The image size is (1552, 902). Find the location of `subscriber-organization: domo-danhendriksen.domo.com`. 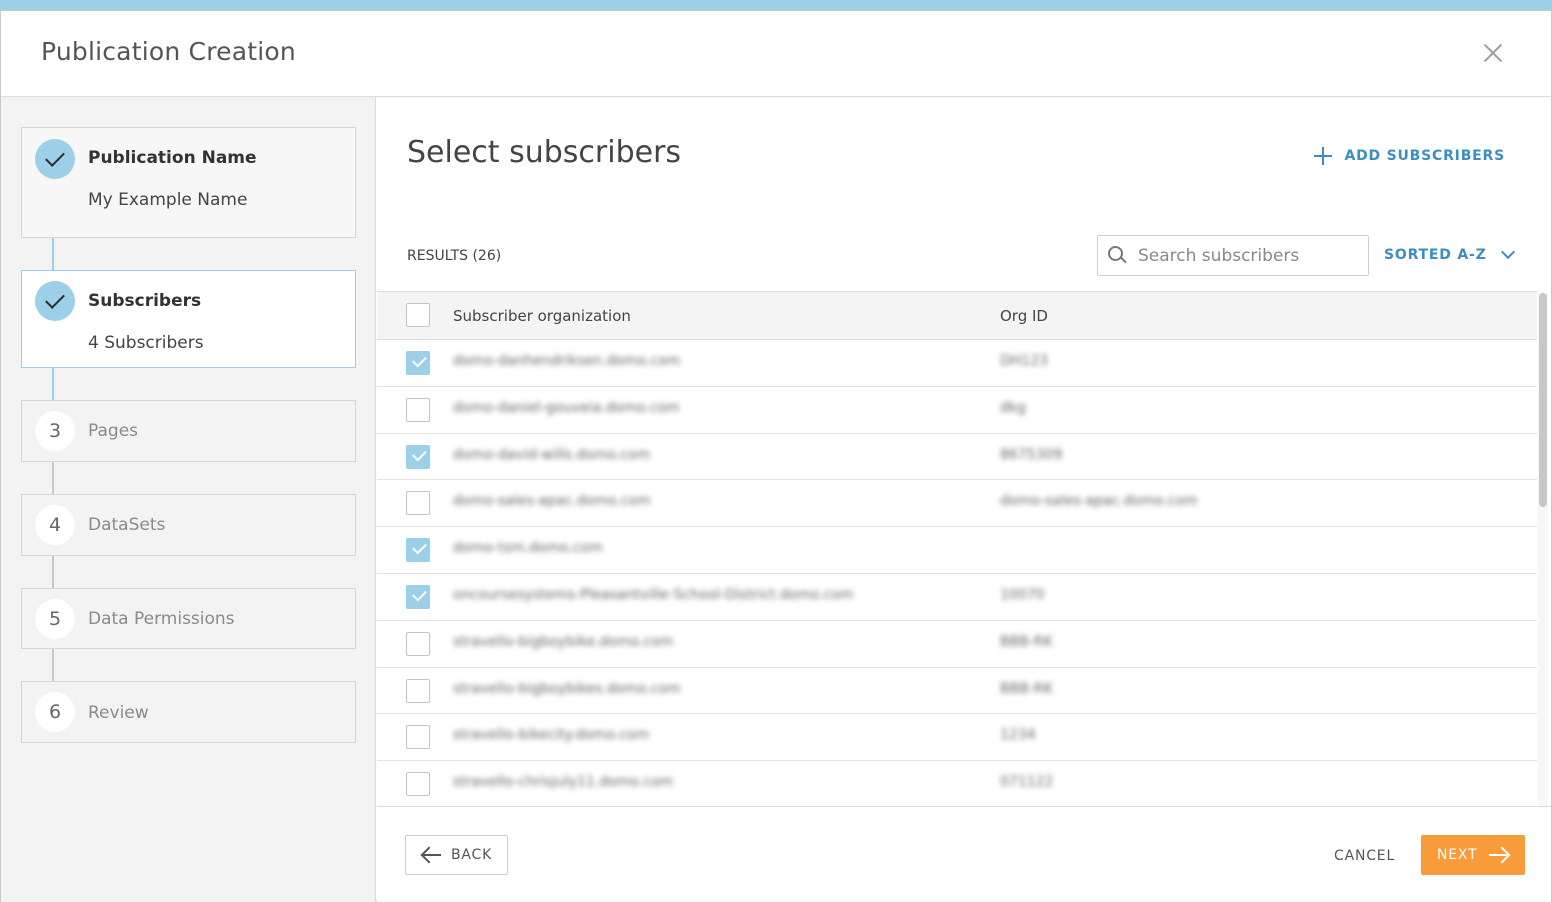

subscriber-organization: domo-danhendriksen.domo.com is located at coordinates (567, 361).